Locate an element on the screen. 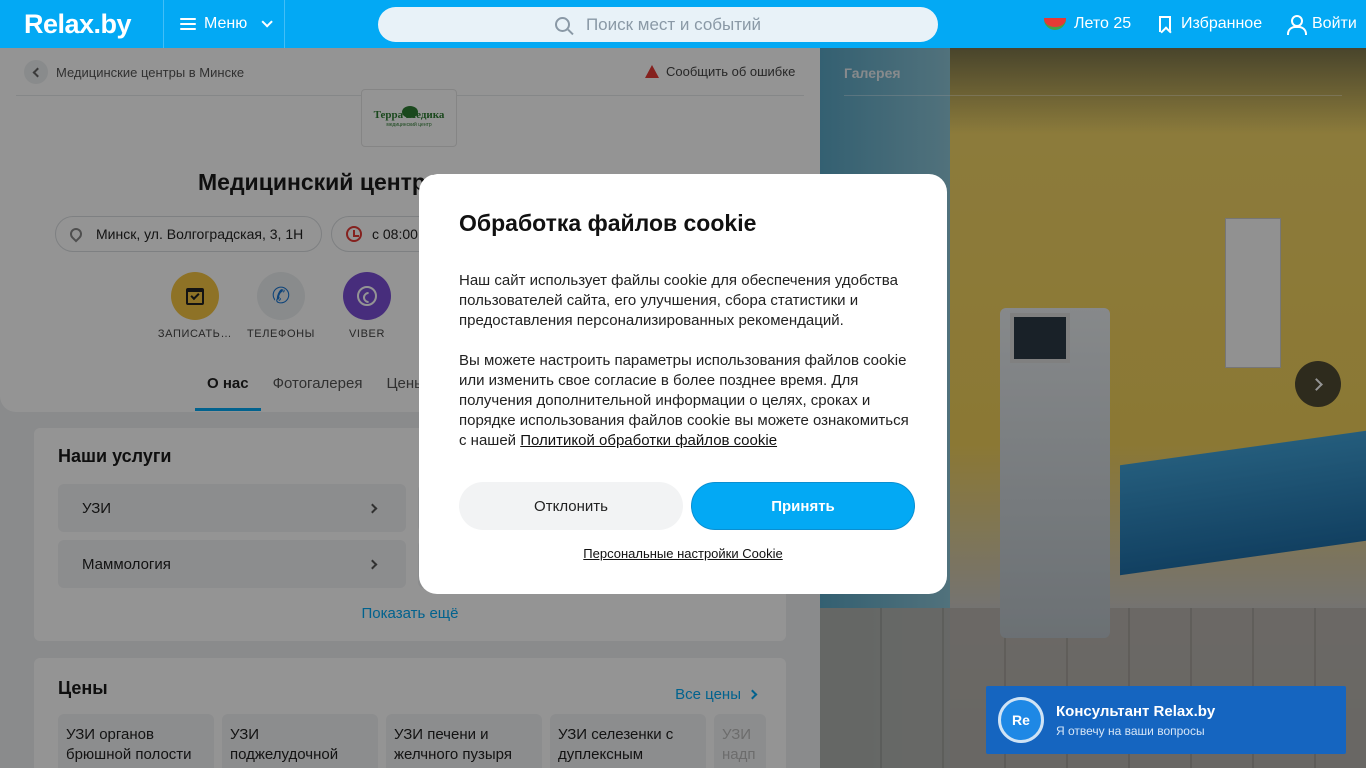 Image resolution: width=1366 pixels, height=768 pixels. site-logo: Relax.by is located at coordinates (78, 24).